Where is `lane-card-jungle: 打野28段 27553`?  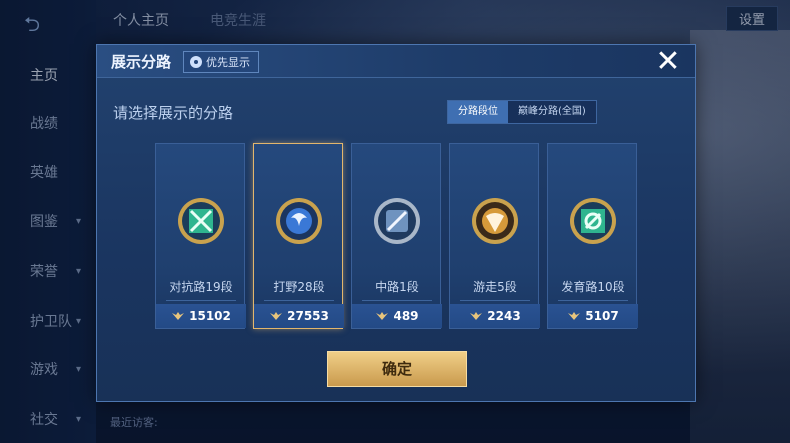 lane-card-jungle: 打野28段 27553 is located at coordinates (298, 236).